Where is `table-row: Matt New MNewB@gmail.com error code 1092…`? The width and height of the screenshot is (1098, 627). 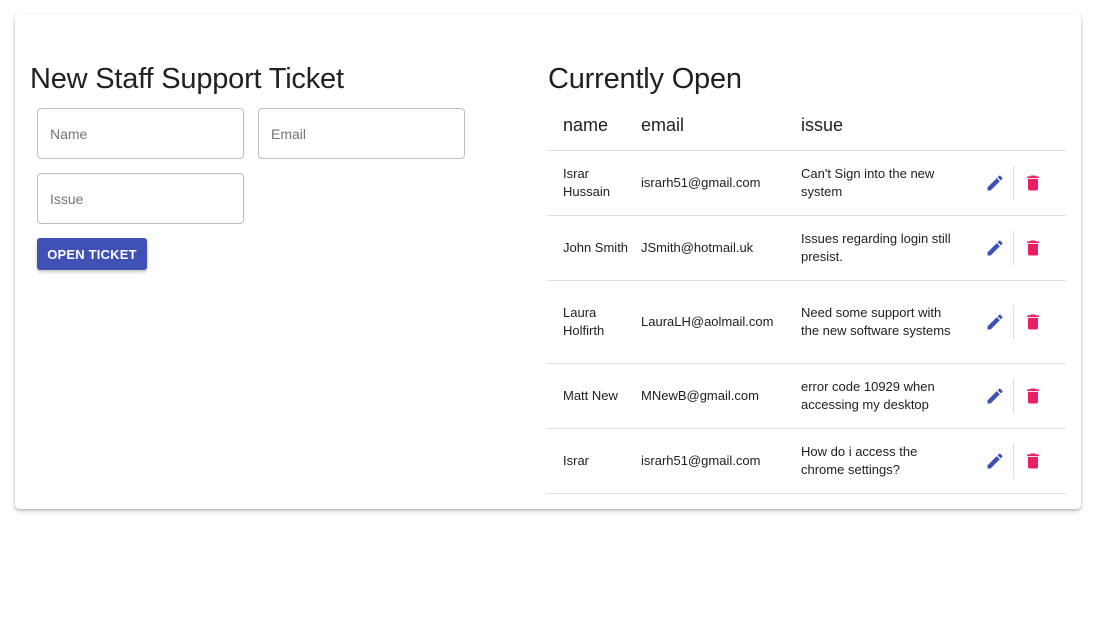
table-row: Matt New MNewB@gmail.com error code 1092… is located at coordinates (806, 396).